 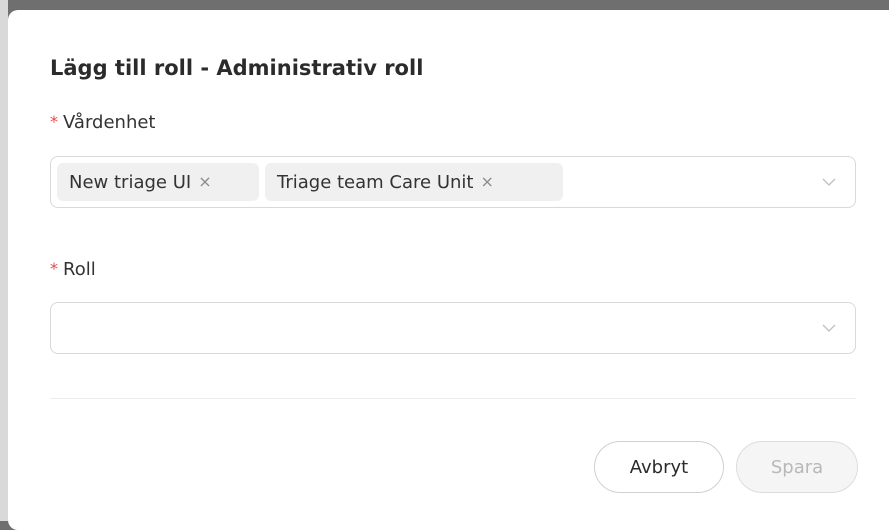 I want to click on role-field-label: * Roll, so click(x=73, y=269).